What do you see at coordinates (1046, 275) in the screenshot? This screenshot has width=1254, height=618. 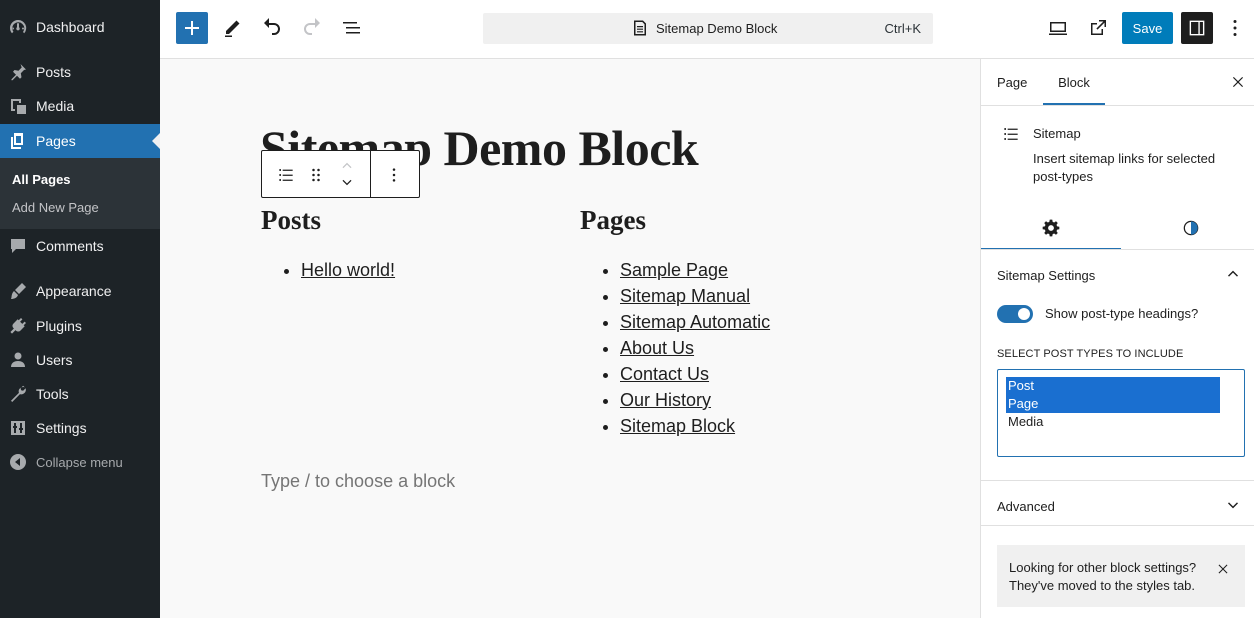 I see `sitemap-settings-panel-toggle: Sitemap Settings` at bounding box center [1046, 275].